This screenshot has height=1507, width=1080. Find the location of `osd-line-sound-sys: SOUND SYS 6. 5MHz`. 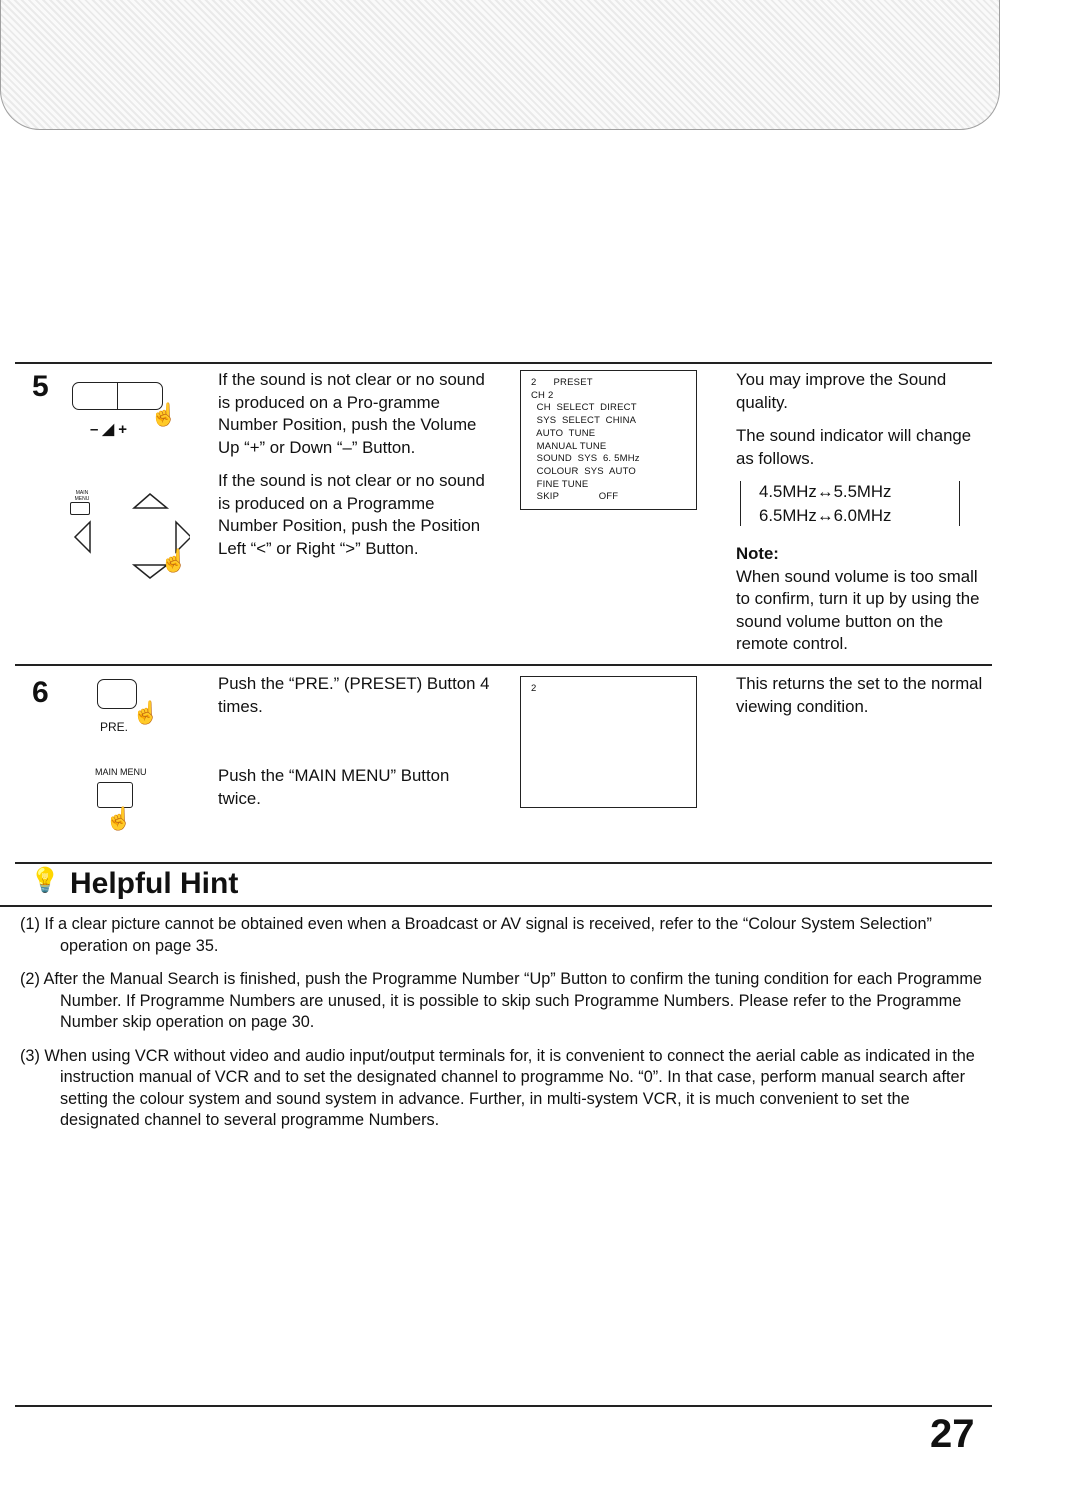

osd-line-sound-sys: SOUND SYS 6. 5MHz is located at coordinates (585, 459).